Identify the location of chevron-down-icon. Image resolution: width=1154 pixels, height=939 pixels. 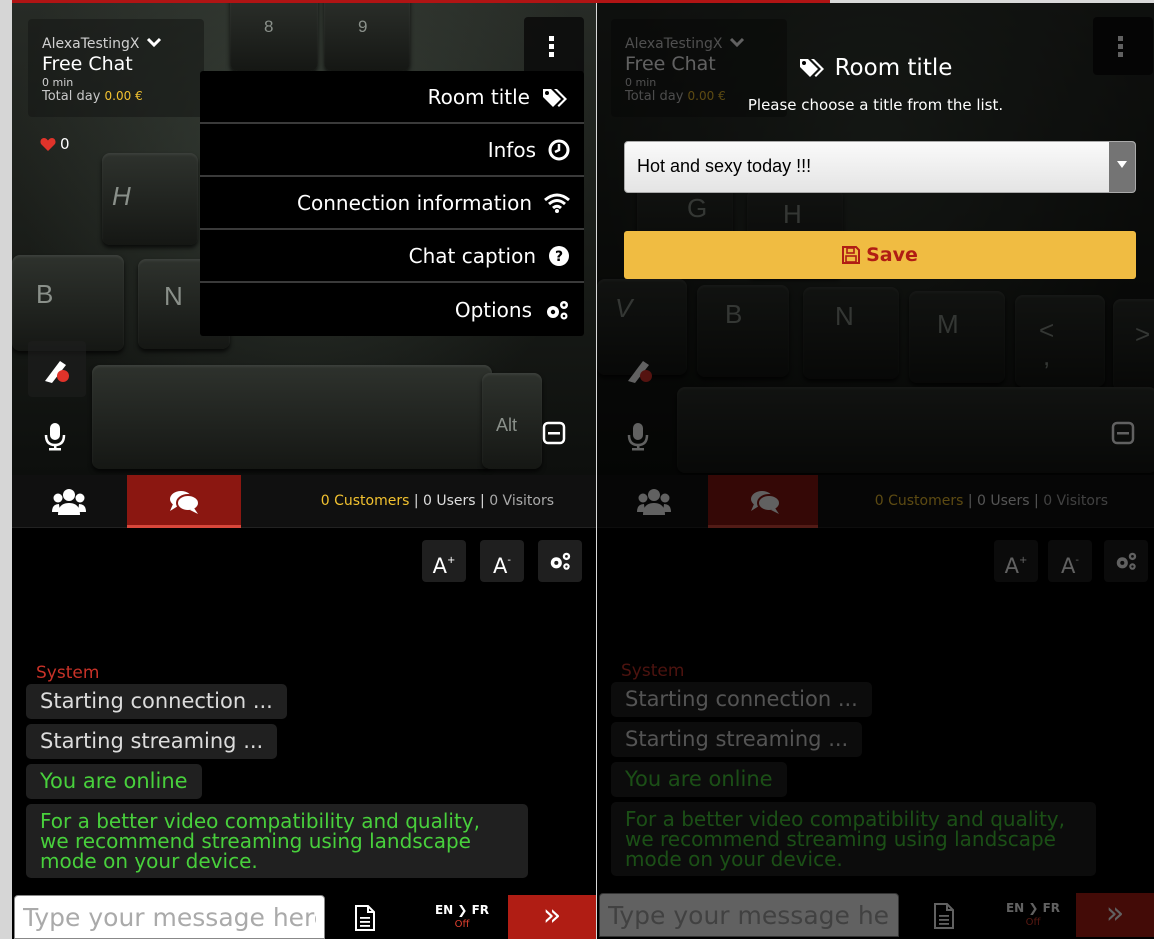
(153, 42).